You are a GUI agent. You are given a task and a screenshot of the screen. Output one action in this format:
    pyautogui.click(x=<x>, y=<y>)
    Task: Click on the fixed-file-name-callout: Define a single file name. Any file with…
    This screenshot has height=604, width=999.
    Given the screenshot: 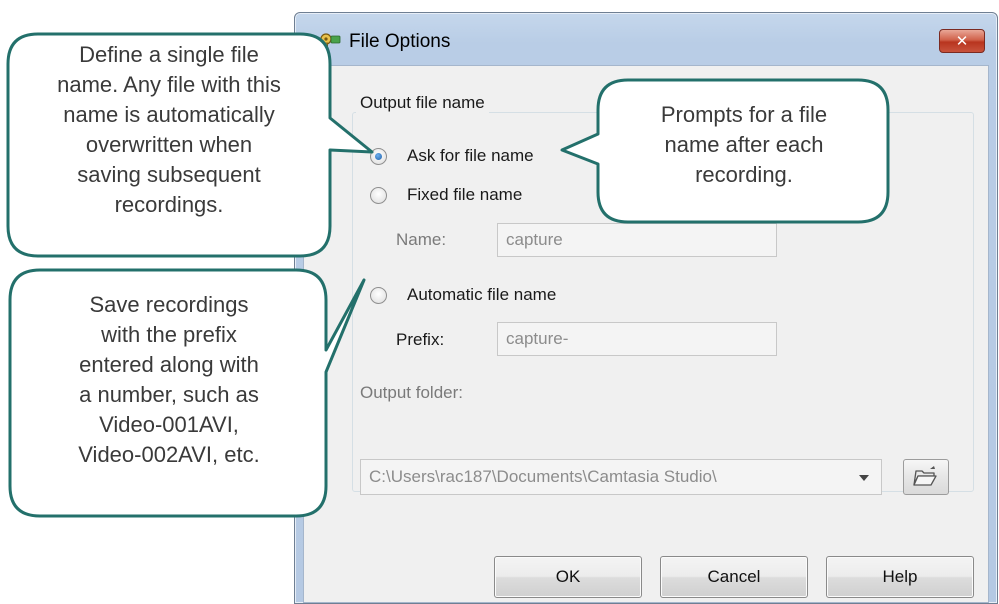 What is the action you would take?
    pyautogui.click(x=169, y=130)
    